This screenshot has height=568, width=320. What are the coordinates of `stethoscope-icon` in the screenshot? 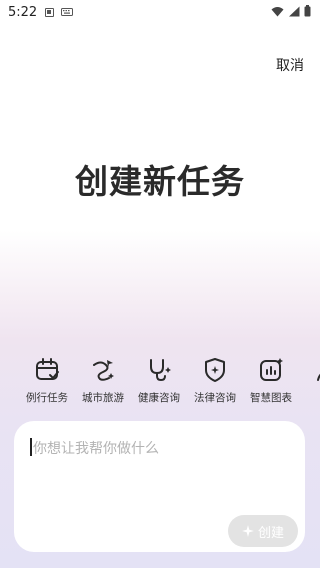 It's located at (160, 370).